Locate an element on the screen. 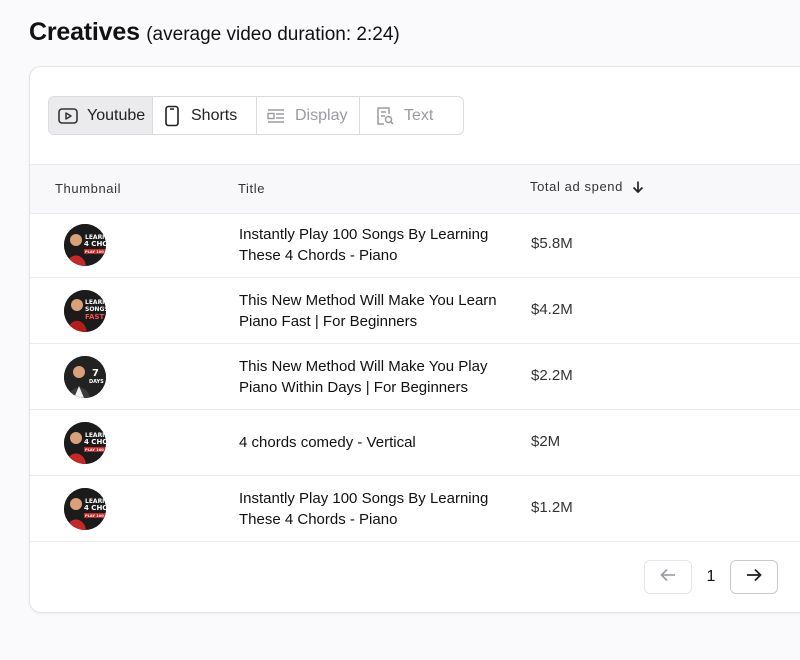 The height and width of the screenshot is (660, 800). pagination: 1 is located at coordinates (711, 577).